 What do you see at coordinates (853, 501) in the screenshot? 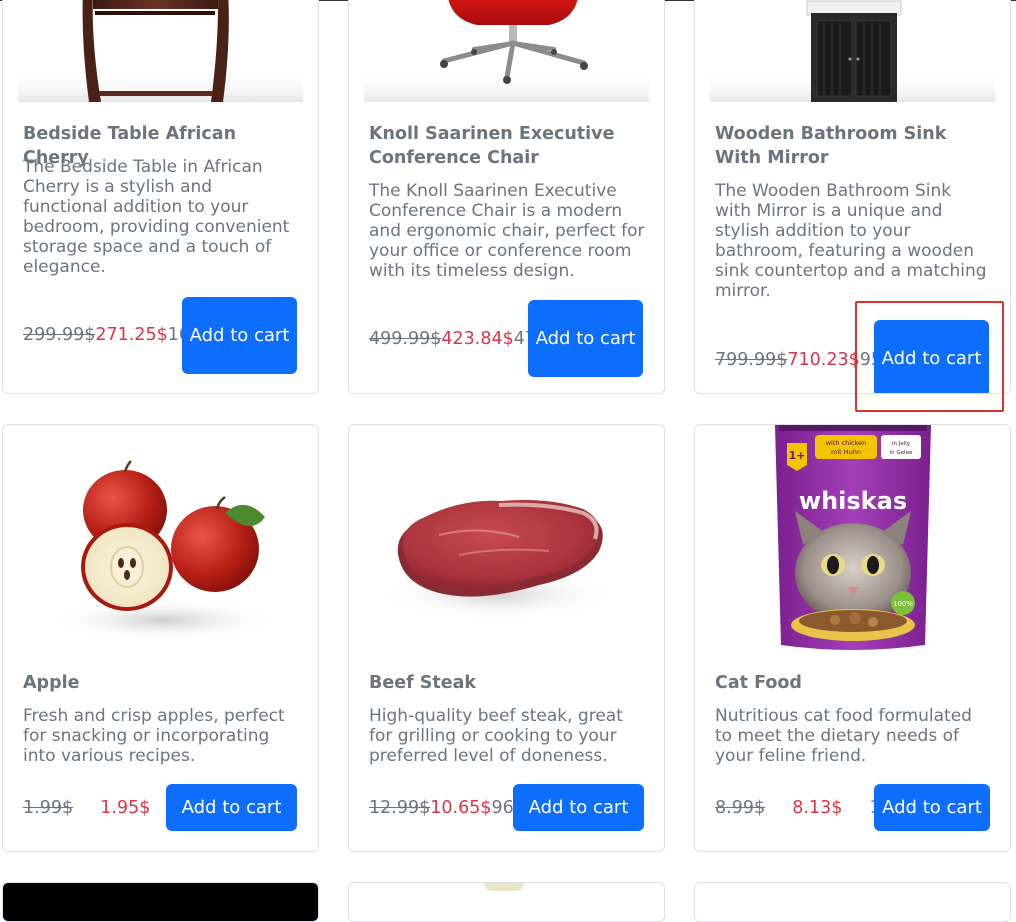
I see `brand-logo: whiskas` at bounding box center [853, 501].